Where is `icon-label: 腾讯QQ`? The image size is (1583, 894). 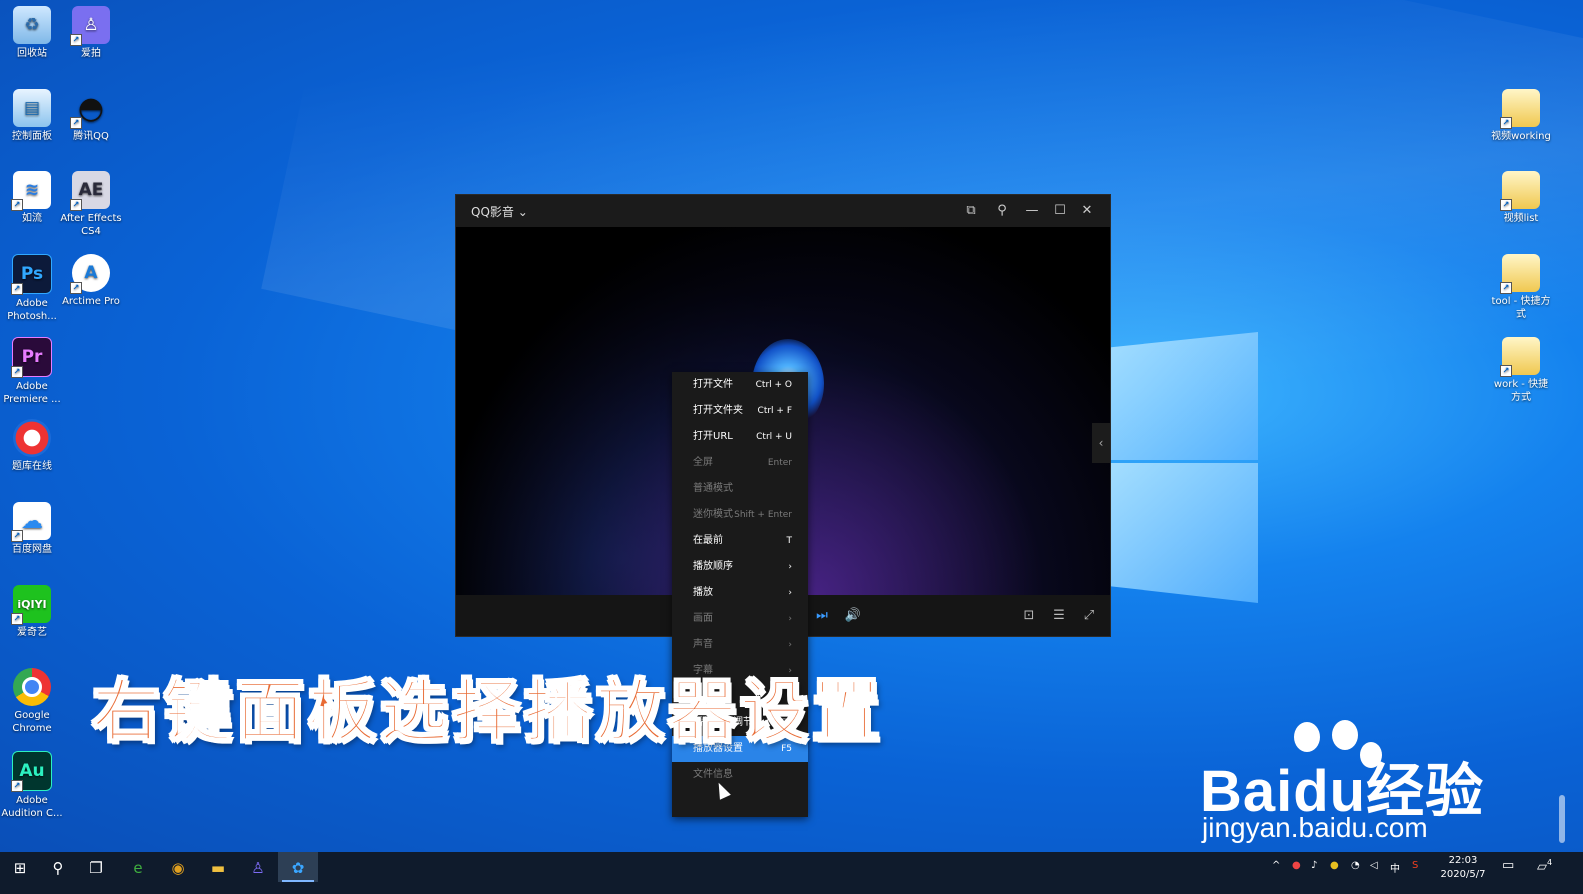 icon-label: 腾讯QQ is located at coordinates (91, 136).